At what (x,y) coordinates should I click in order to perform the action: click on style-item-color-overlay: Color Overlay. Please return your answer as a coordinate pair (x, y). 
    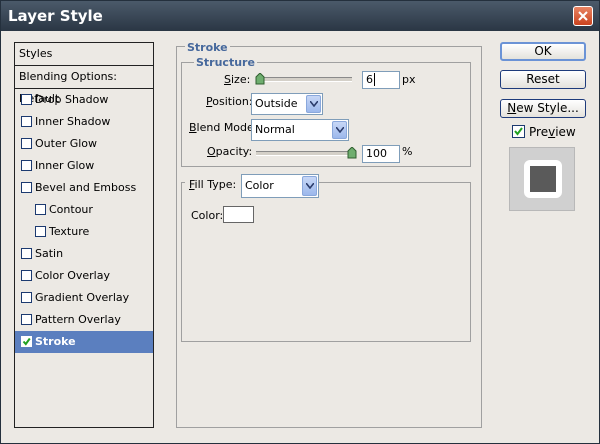
    Looking at the image, I should click on (84, 276).